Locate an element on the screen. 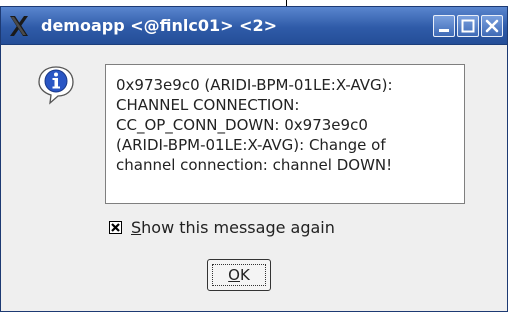  close-icon is located at coordinates (492, 26).